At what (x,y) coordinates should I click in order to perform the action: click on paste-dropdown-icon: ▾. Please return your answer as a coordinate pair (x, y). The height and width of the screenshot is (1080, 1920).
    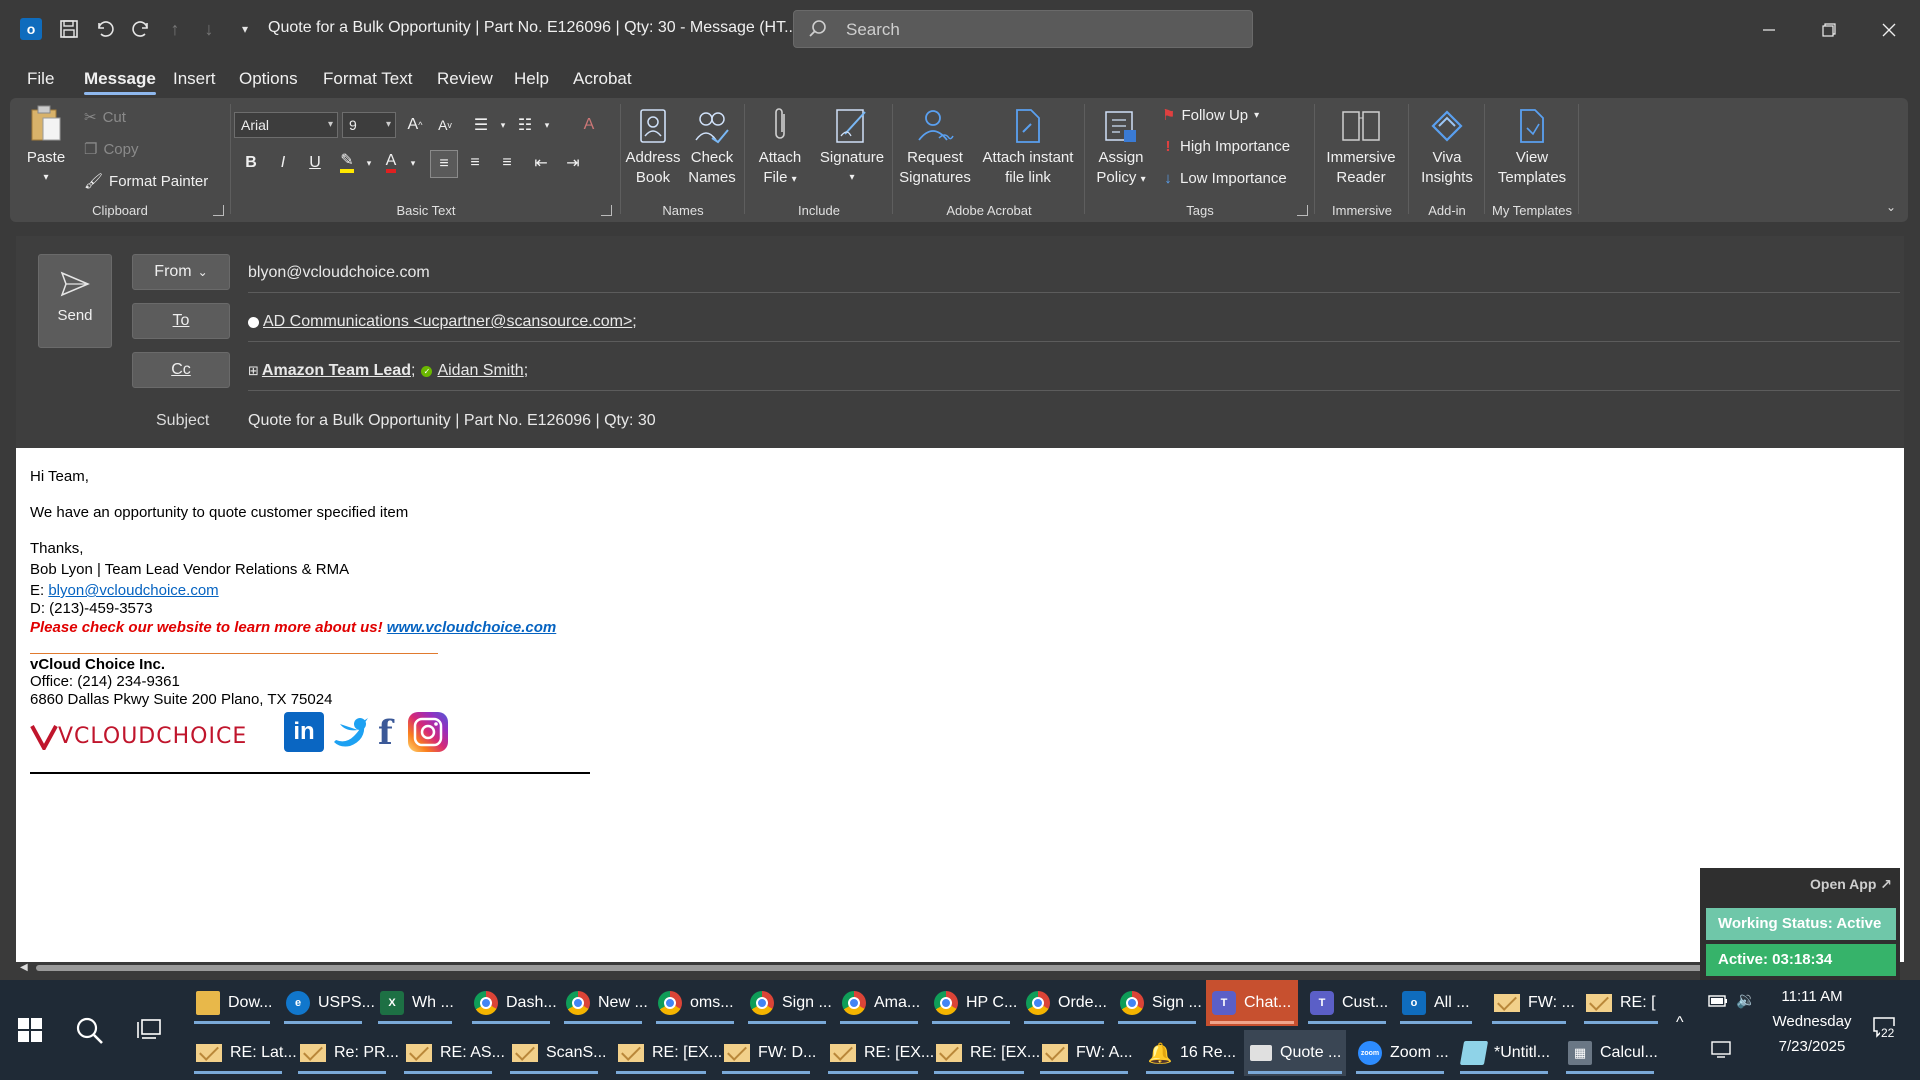
    Looking at the image, I should click on (46, 178).